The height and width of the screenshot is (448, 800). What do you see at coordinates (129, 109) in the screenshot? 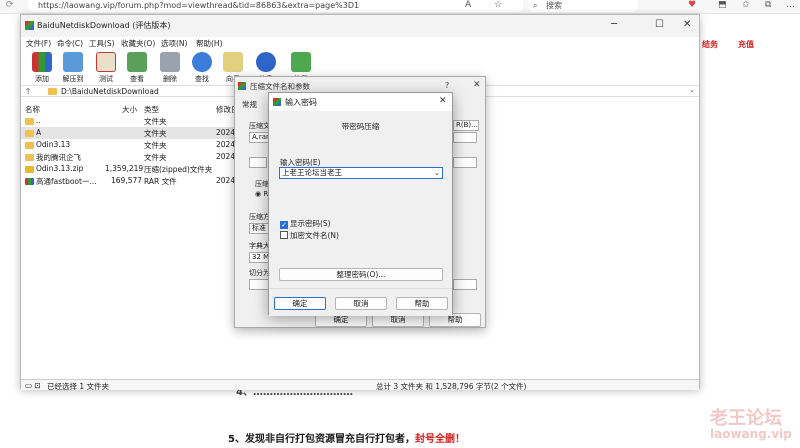
I see `column-size: 大小` at bounding box center [129, 109].